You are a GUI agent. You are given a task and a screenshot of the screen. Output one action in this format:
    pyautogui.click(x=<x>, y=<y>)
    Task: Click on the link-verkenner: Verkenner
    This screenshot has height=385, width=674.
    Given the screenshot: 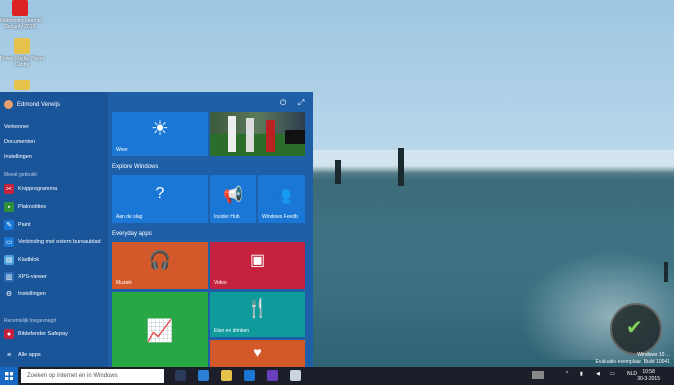 What is the action you would take?
    pyautogui.click(x=16, y=127)
    